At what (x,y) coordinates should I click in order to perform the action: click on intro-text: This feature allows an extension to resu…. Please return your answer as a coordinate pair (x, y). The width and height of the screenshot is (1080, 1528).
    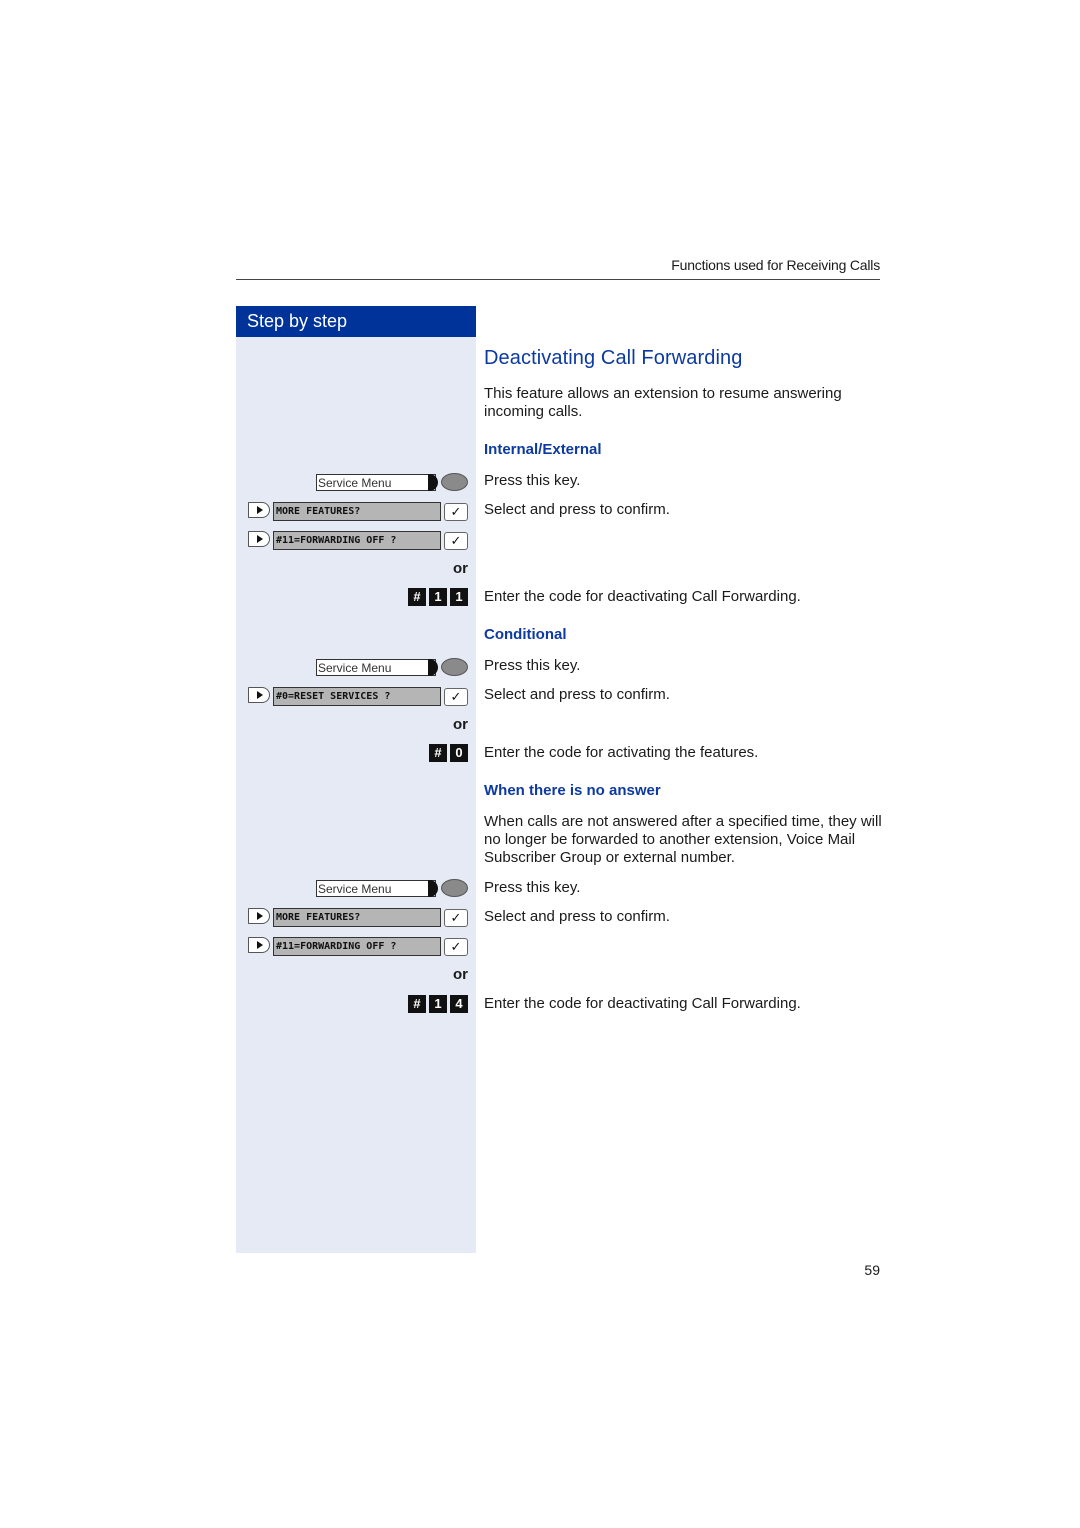
    Looking at the image, I should click on (663, 402).